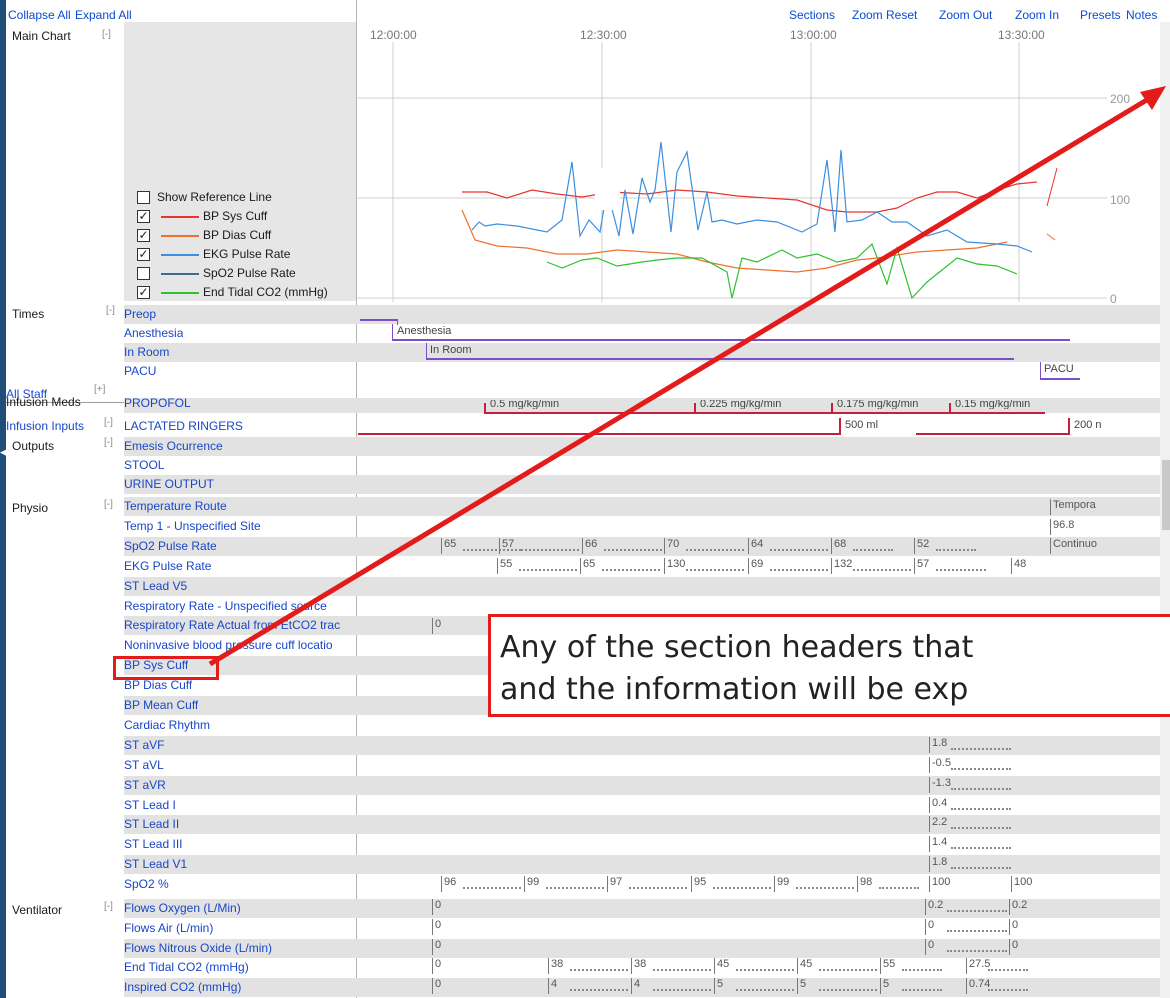 The width and height of the screenshot is (1170, 998). I want to click on times-toggle: [-], so click(110, 310).